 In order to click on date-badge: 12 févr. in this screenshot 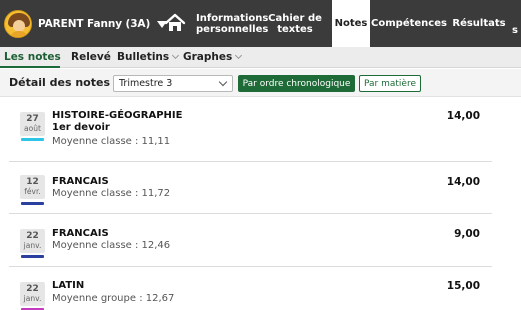, I will do `click(32, 187)`.